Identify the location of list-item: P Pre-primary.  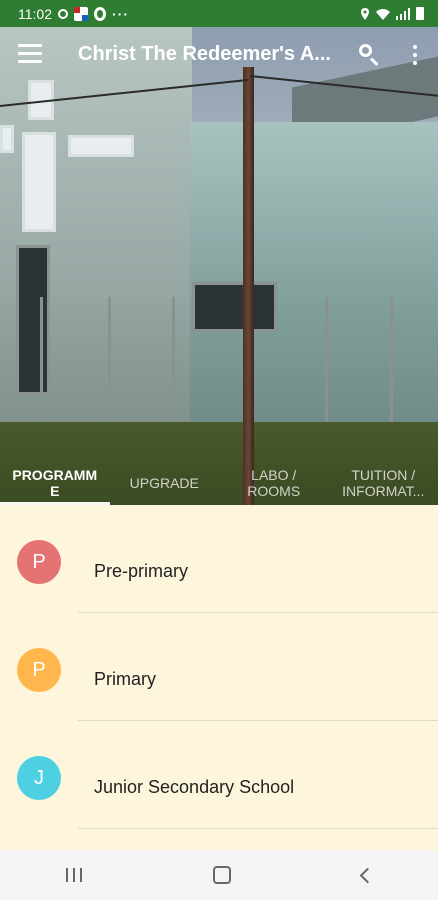
(219, 559).